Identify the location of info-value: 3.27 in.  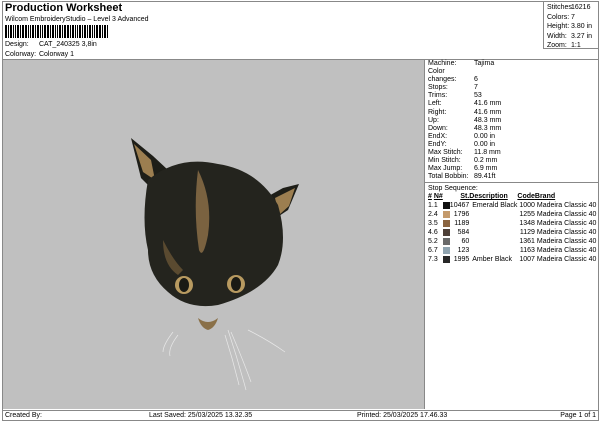
(582, 36).